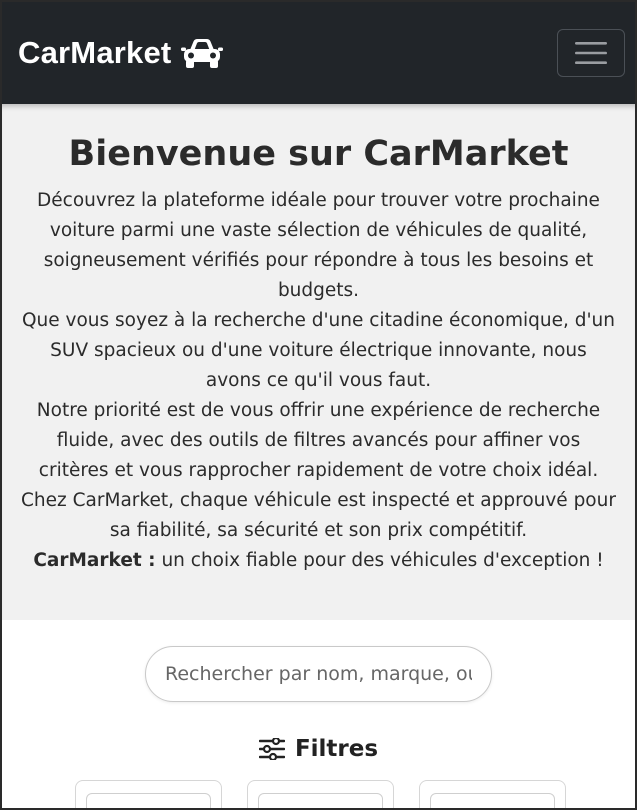  I want to click on car-icon, so click(202, 53).